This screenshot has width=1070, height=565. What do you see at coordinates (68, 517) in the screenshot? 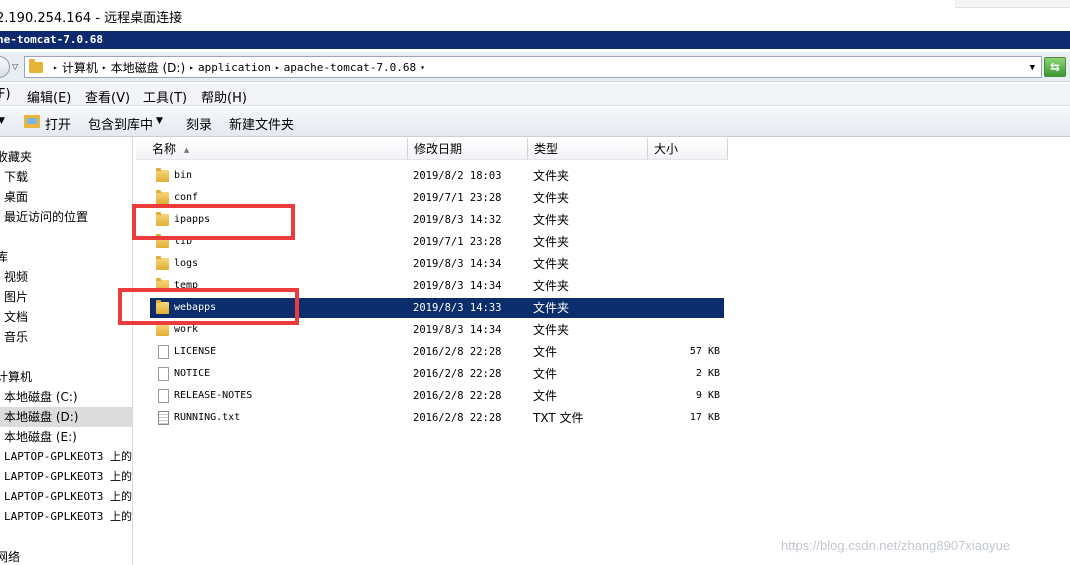
I see `nav-network-drive-f: LAPTOP-GPLKEOT3 上的 F` at bounding box center [68, 517].